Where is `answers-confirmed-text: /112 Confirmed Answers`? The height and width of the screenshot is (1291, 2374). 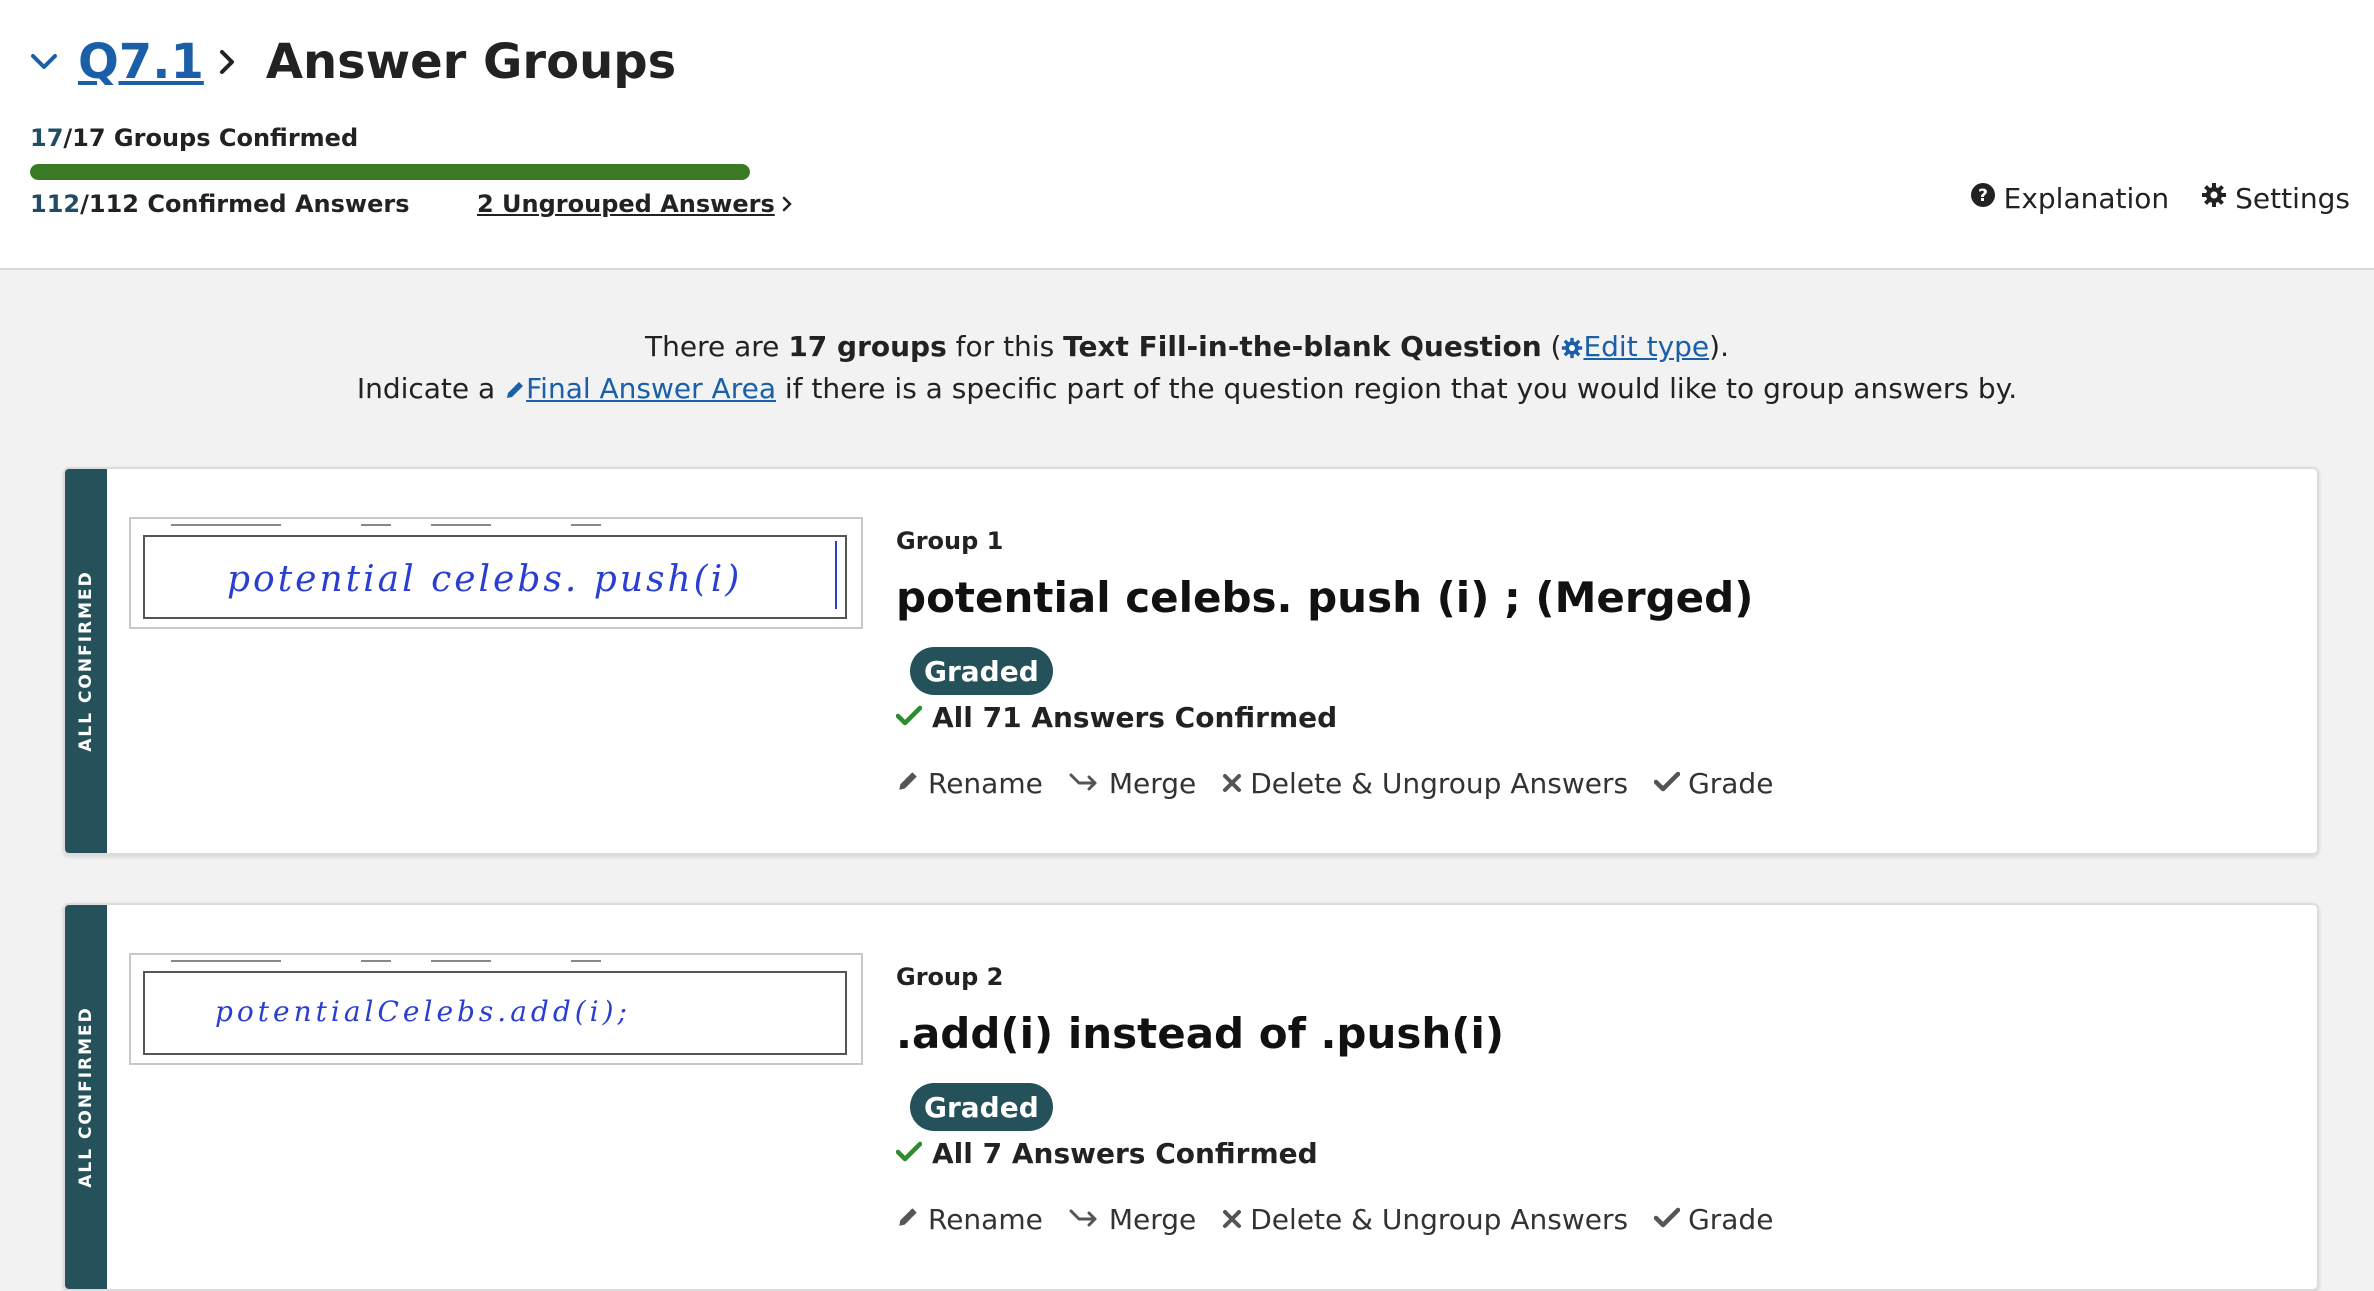 answers-confirmed-text: /112 Confirmed Answers is located at coordinates (245, 204).